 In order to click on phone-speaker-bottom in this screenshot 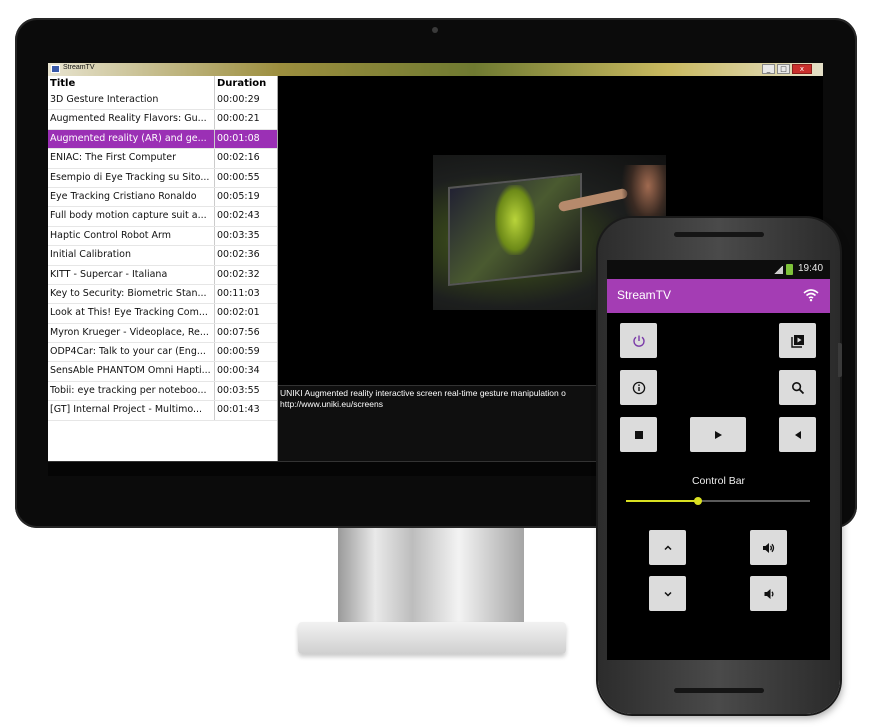, I will do `click(719, 690)`.